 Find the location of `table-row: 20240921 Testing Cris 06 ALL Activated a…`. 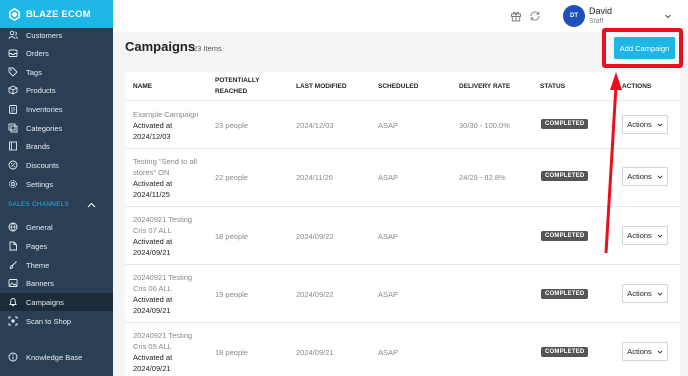

table-row: 20240921 Testing Cris 06 ALL Activated a… is located at coordinates (402, 293).